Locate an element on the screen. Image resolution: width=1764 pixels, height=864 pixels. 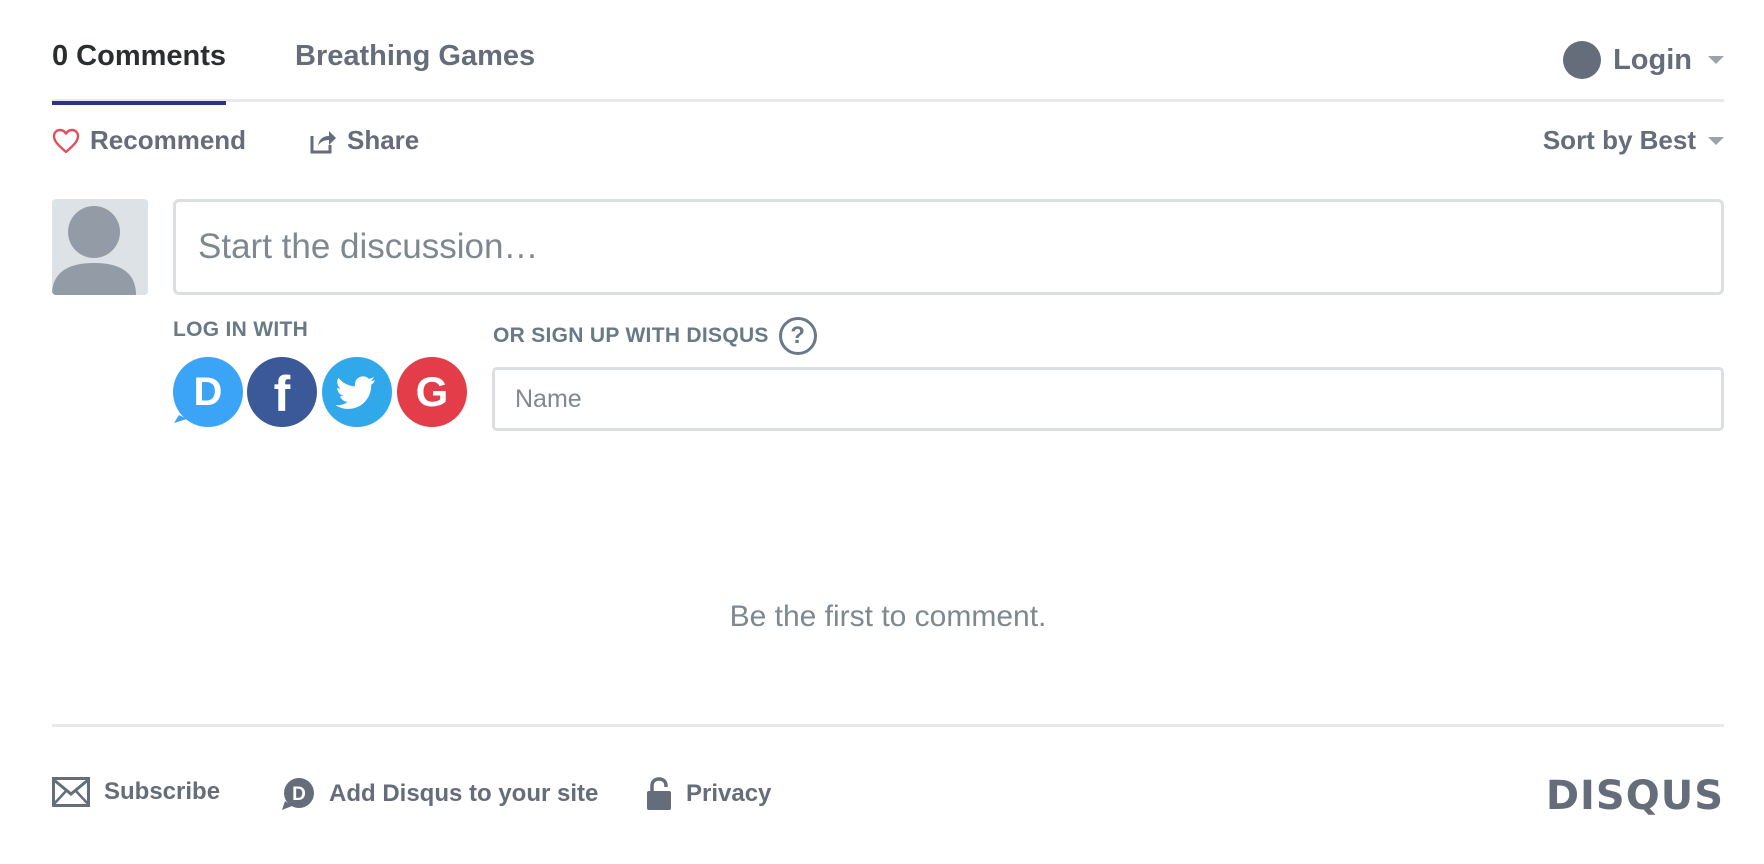
privacy-label: Privacy is located at coordinates (729, 793).